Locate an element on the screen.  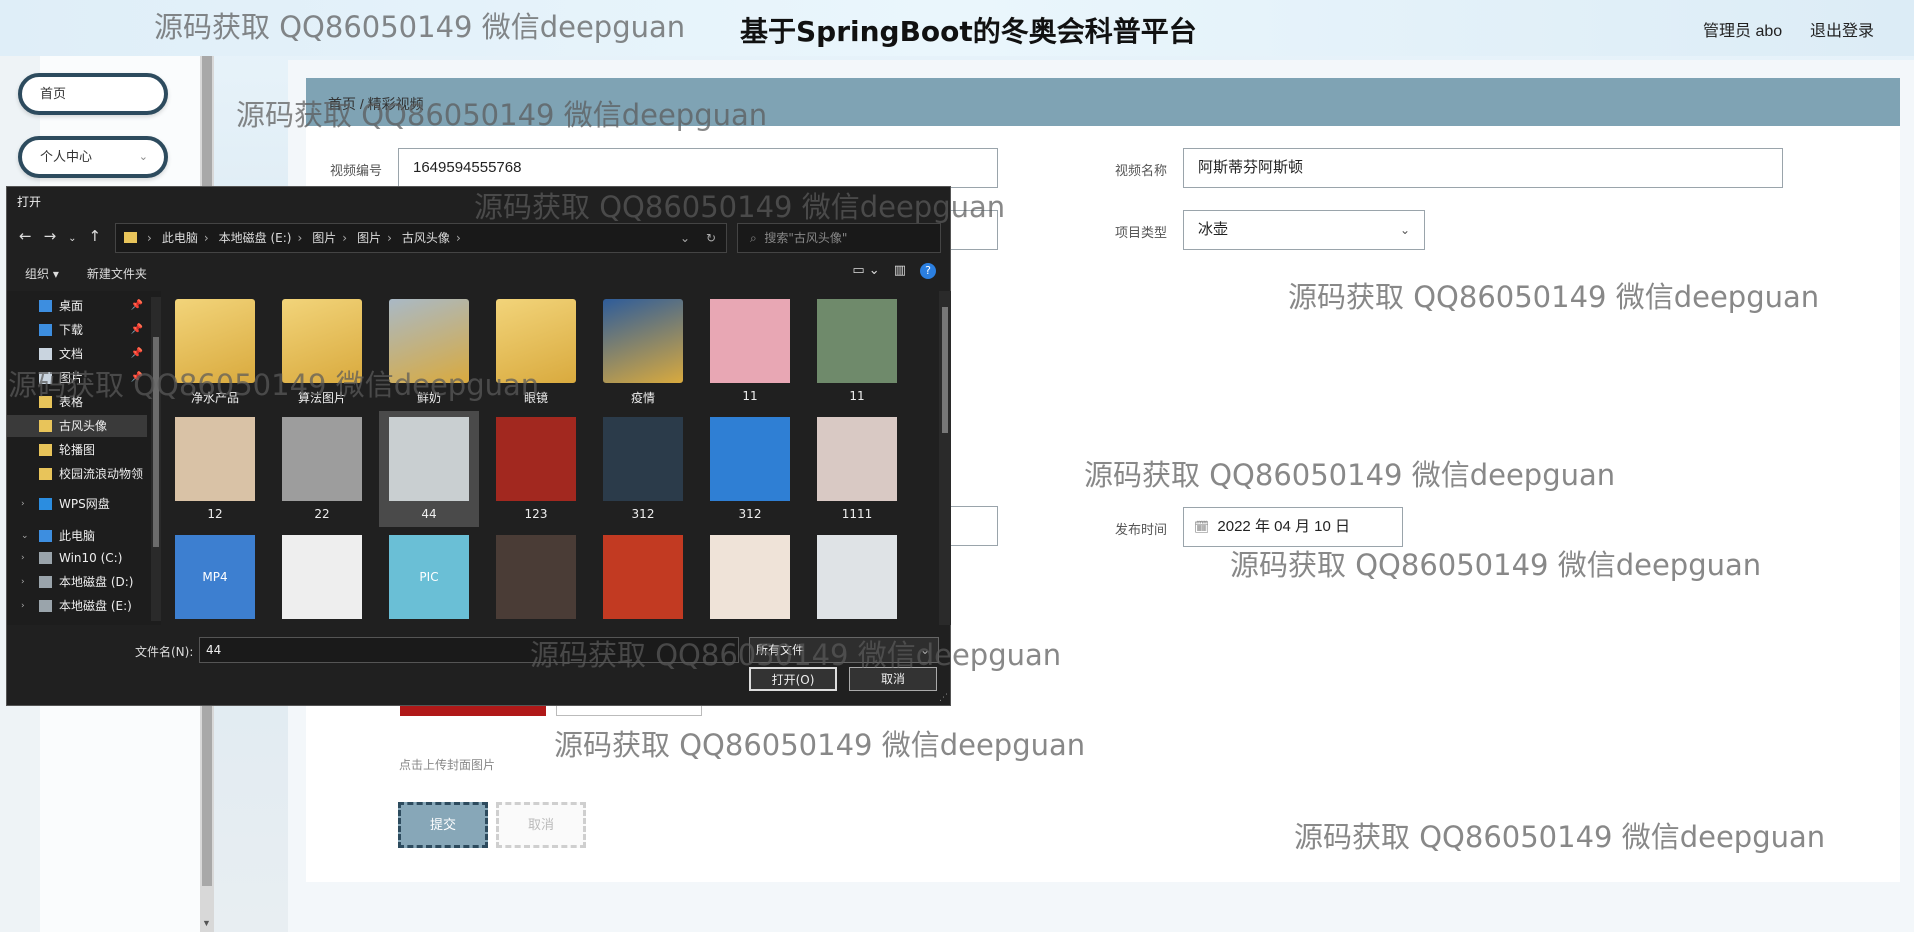
up-arrow-icon: ↑ is located at coordinates (95, 236).